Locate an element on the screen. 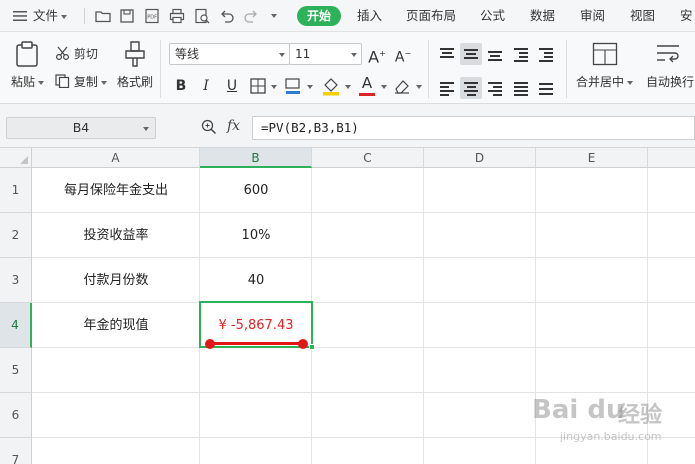  redo-icon is located at coordinates (251, 16).